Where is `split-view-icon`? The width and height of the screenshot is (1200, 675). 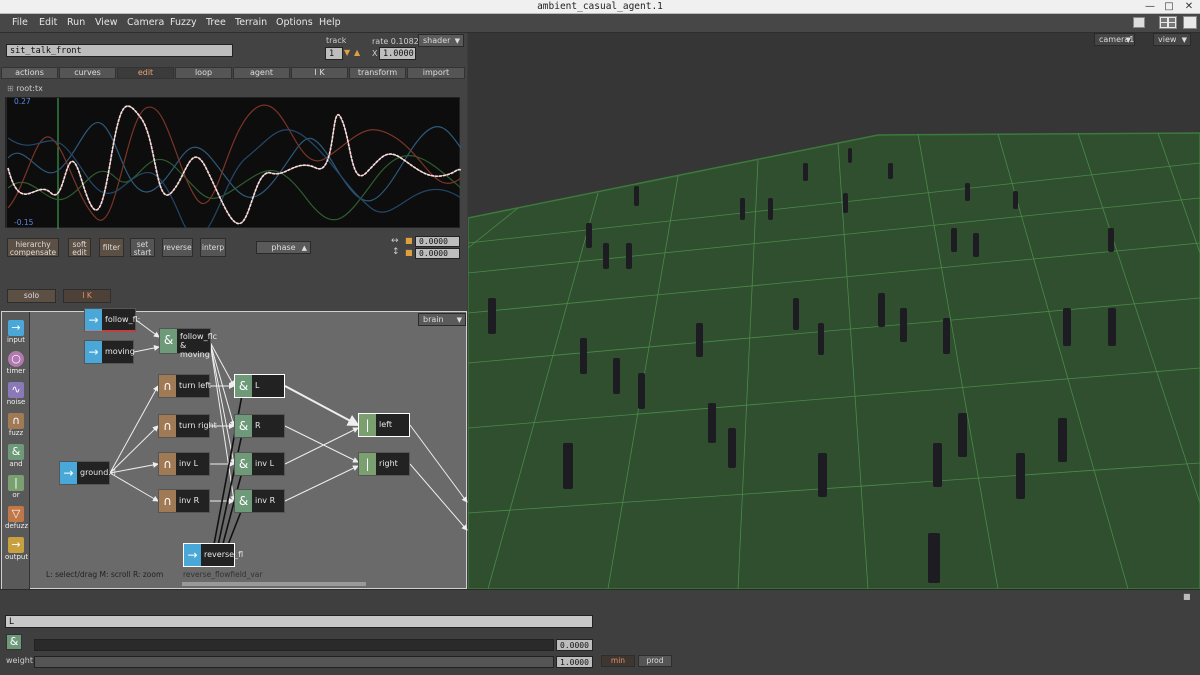
split-view-icon is located at coordinates (1190, 22).